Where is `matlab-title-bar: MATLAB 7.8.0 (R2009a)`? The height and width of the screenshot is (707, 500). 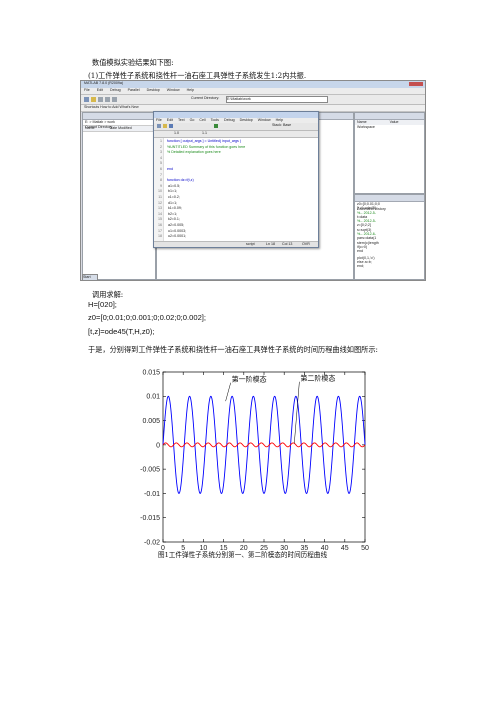 matlab-title-bar: MATLAB 7.8.0 (R2009a) is located at coordinates (253, 84).